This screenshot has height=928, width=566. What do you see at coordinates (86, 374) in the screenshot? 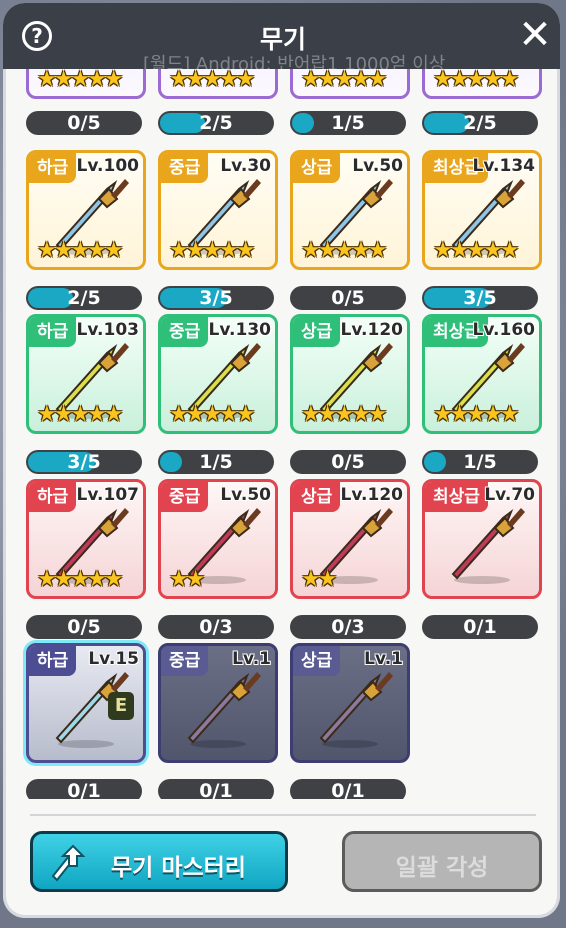
I see `weapon-card: 하급 Lv.103 ★★★★★` at bounding box center [86, 374].